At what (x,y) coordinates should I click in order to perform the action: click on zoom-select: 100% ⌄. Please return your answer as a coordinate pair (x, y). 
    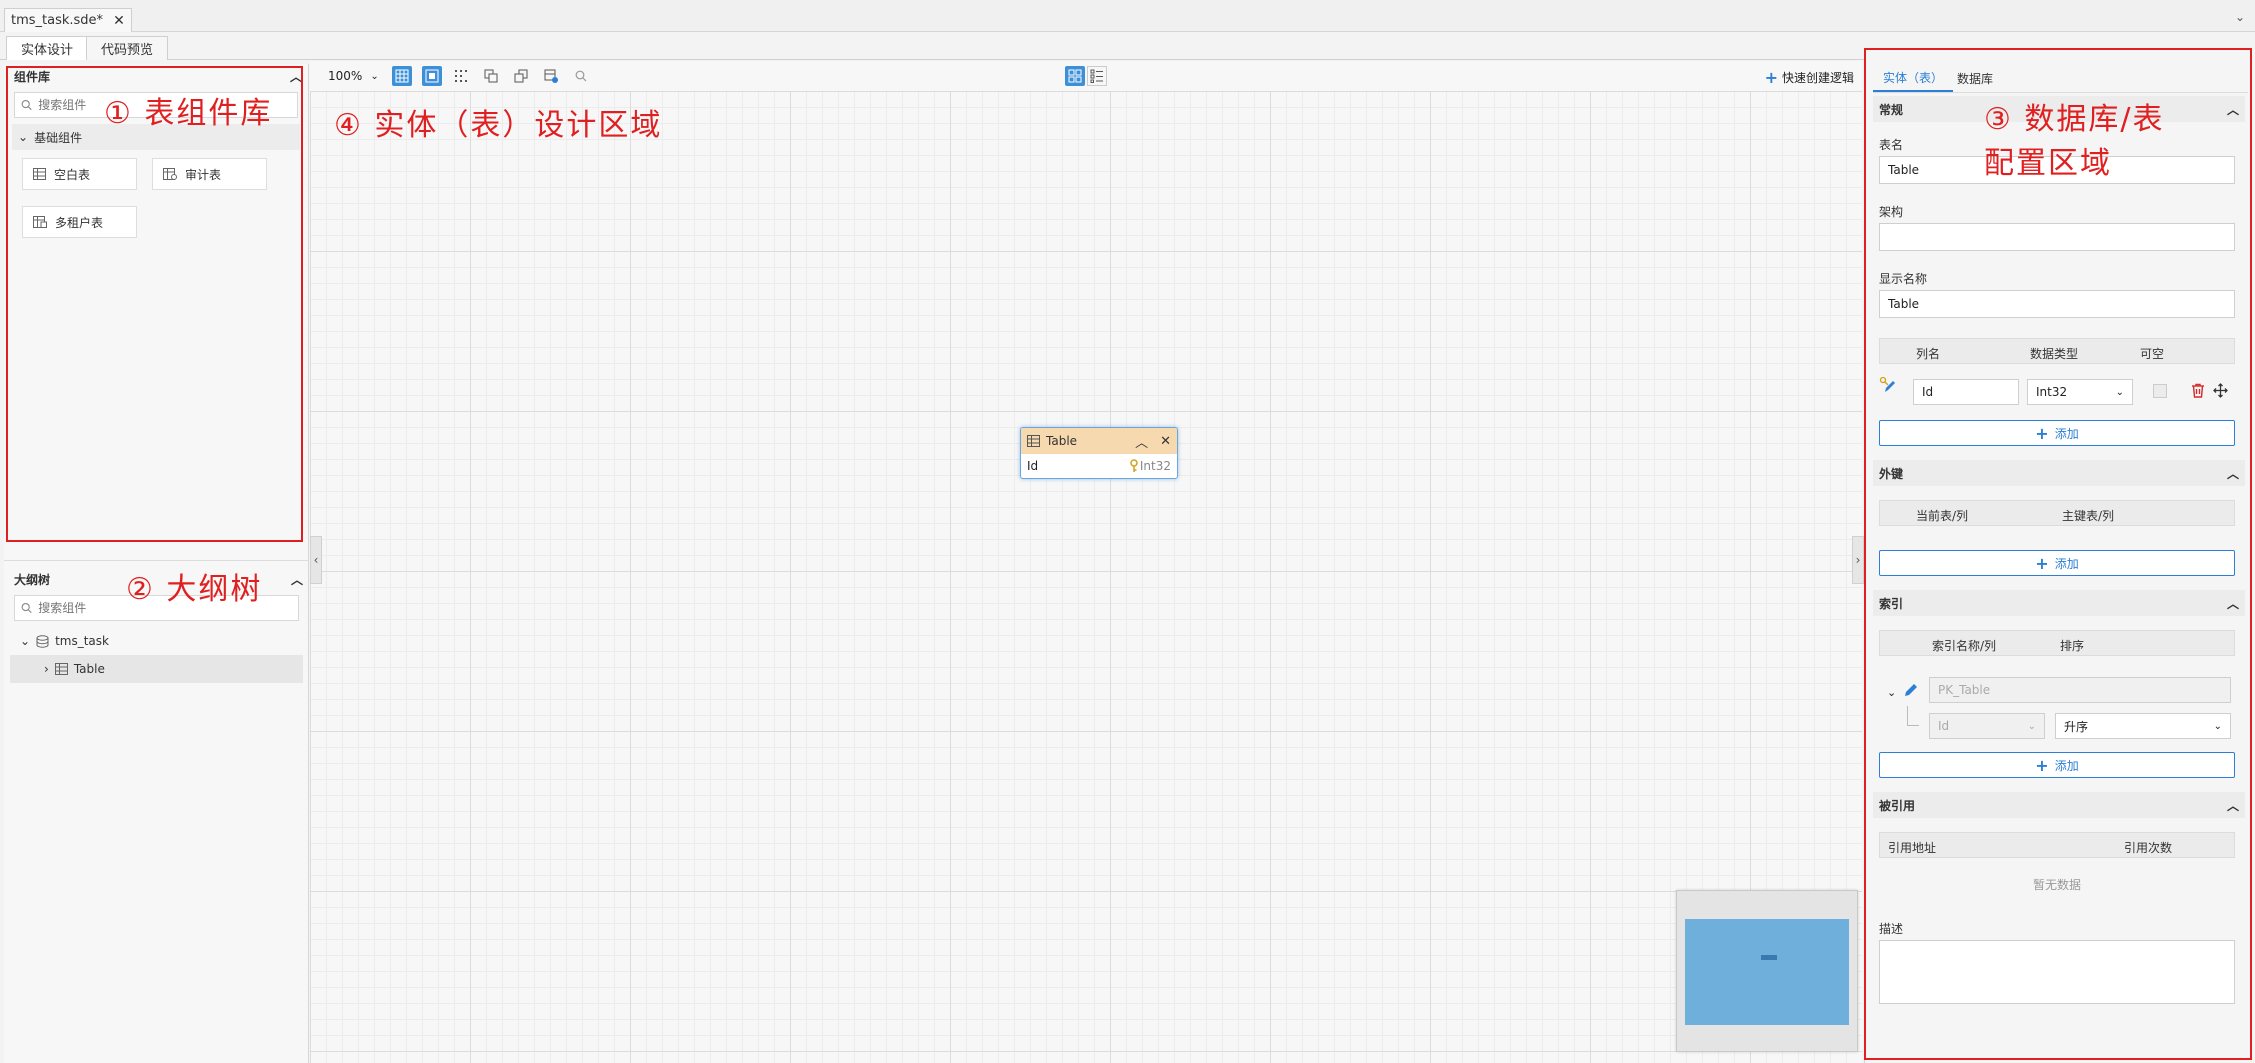
    Looking at the image, I should click on (353, 76).